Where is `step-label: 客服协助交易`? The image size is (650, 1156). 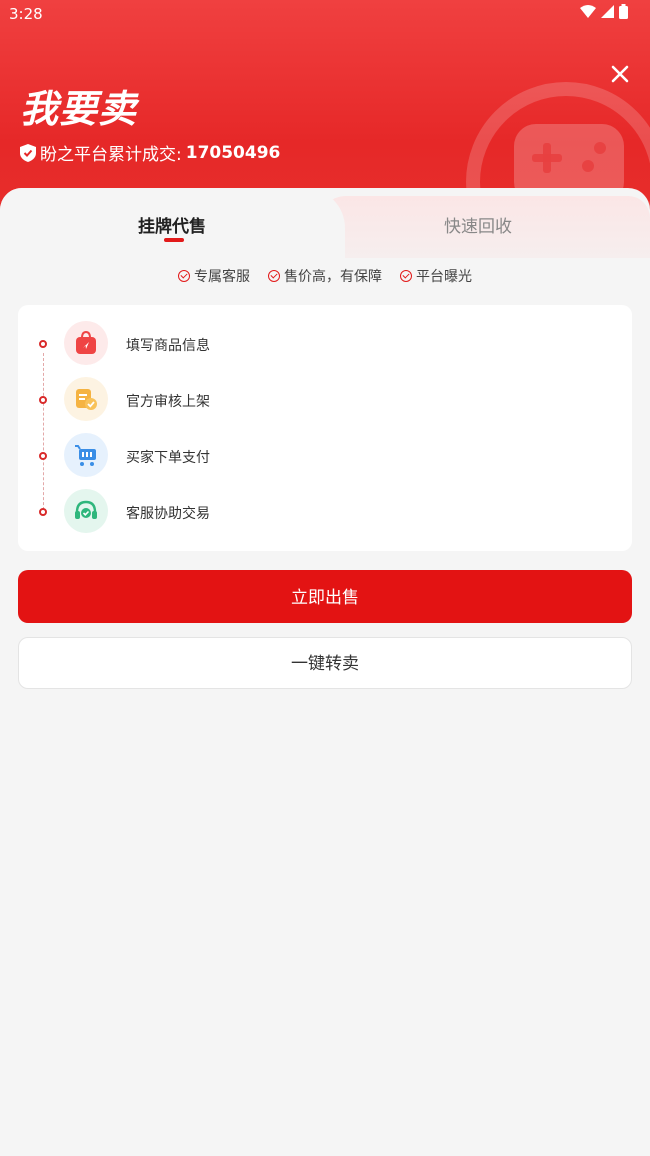
step-label: 客服协助交易 is located at coordinates (168, 514).